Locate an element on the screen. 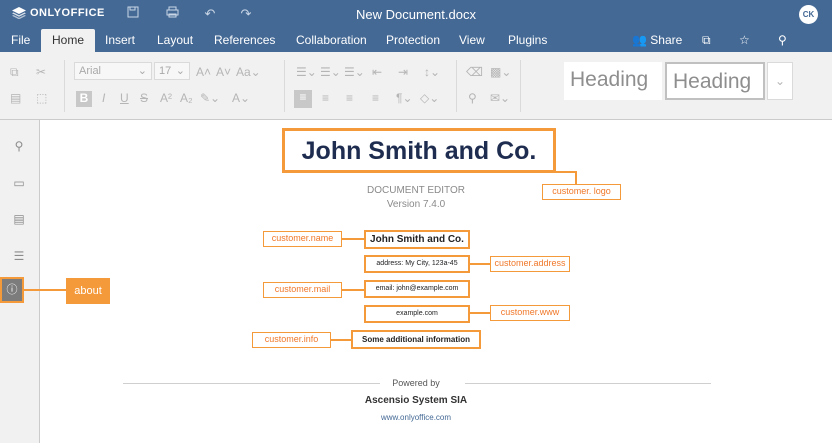 Image resolution: width=832 pixels, height=443 pixels. company-link: www.onlyoffice.com is located at coordinates (416, 417).